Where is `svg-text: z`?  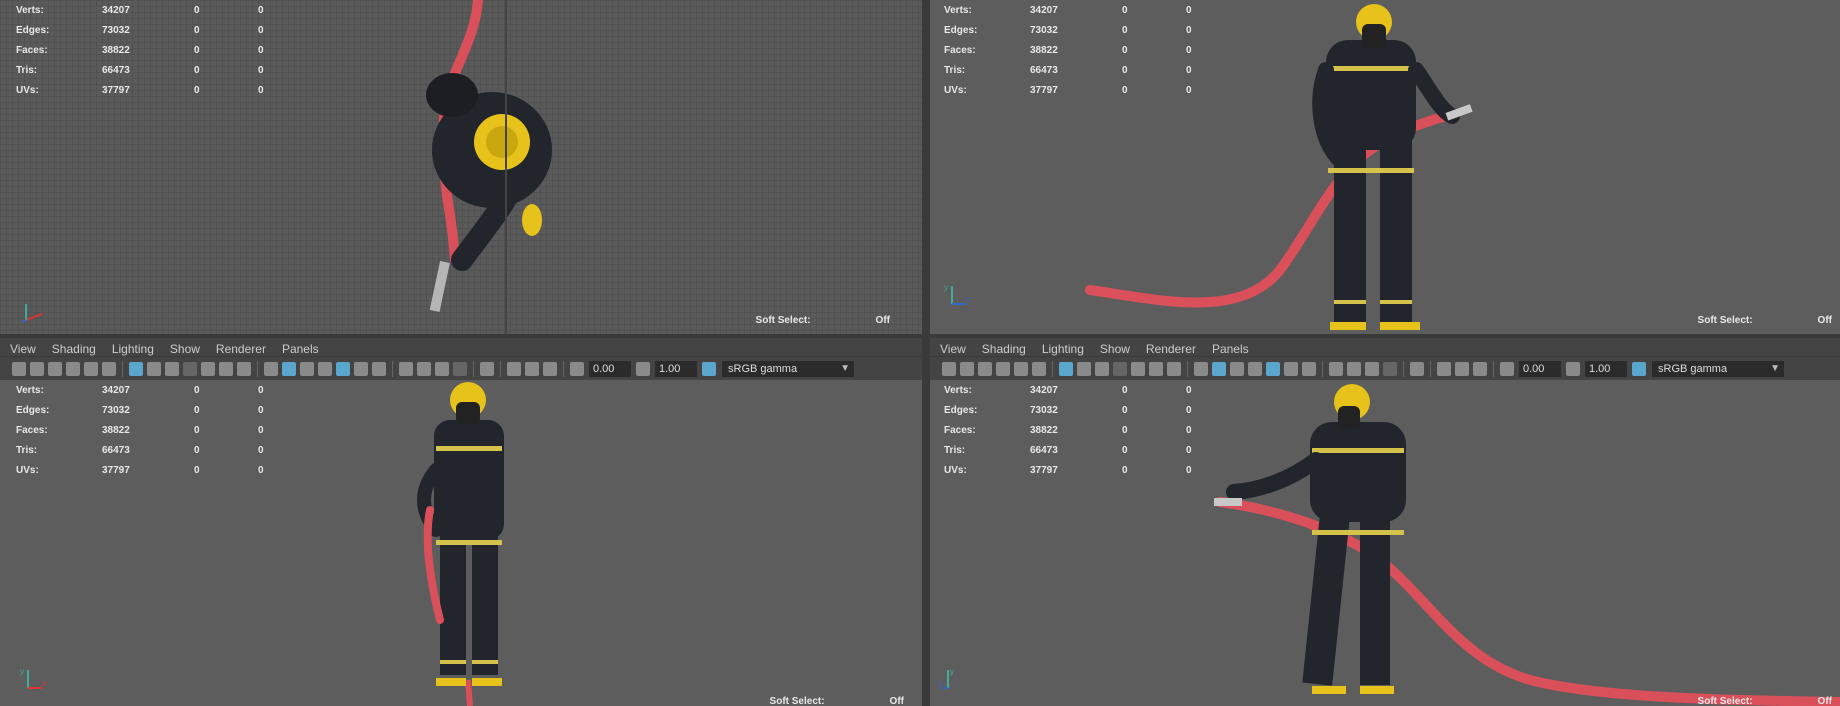
svg-text: z is located at coordinates (968, 299).